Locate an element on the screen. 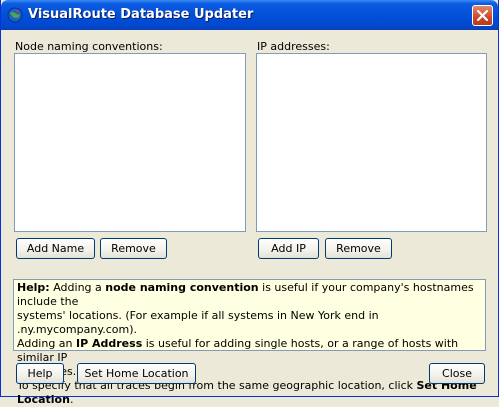  close-icon is located at coordinates (482, 15).